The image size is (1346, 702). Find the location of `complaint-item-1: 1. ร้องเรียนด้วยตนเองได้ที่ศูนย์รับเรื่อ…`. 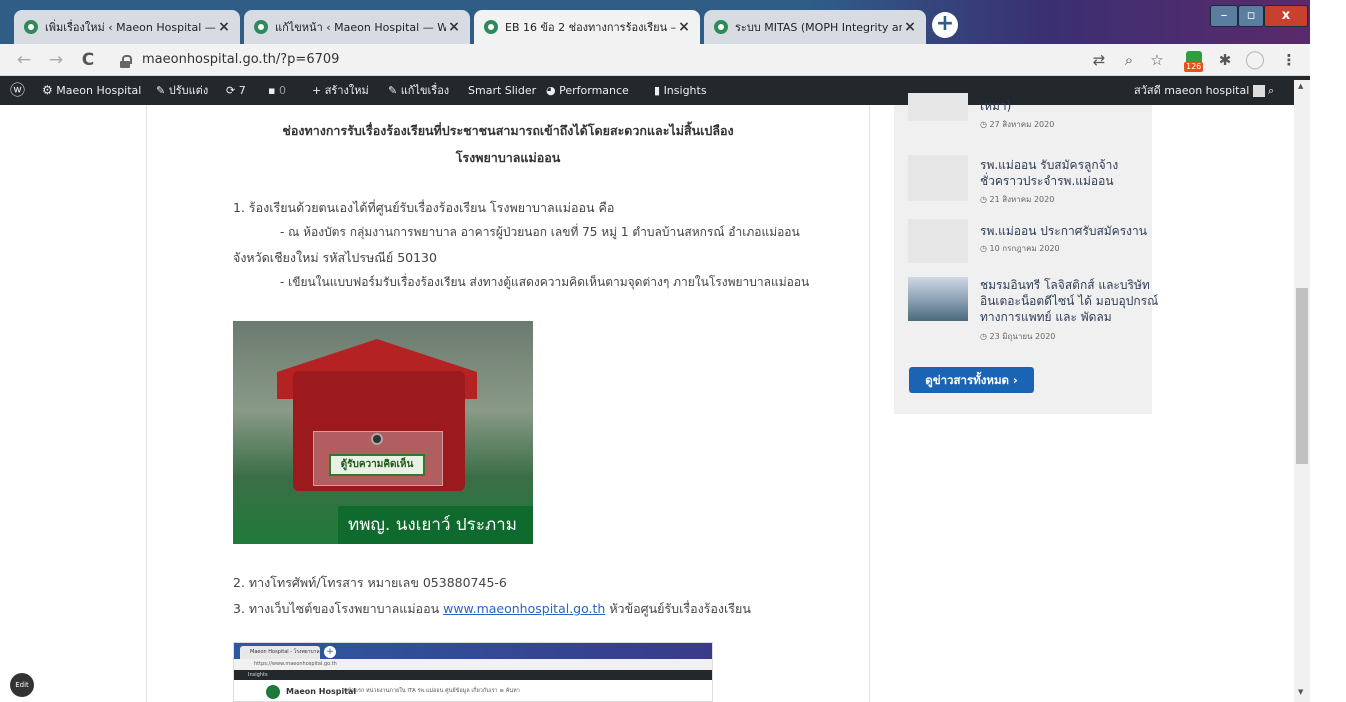

complaint-item-1: 1. ร้องเรียนด้วยตนเองได้ที่ศูนย์รับเรื่อ… is located at coordinates (424, 207).